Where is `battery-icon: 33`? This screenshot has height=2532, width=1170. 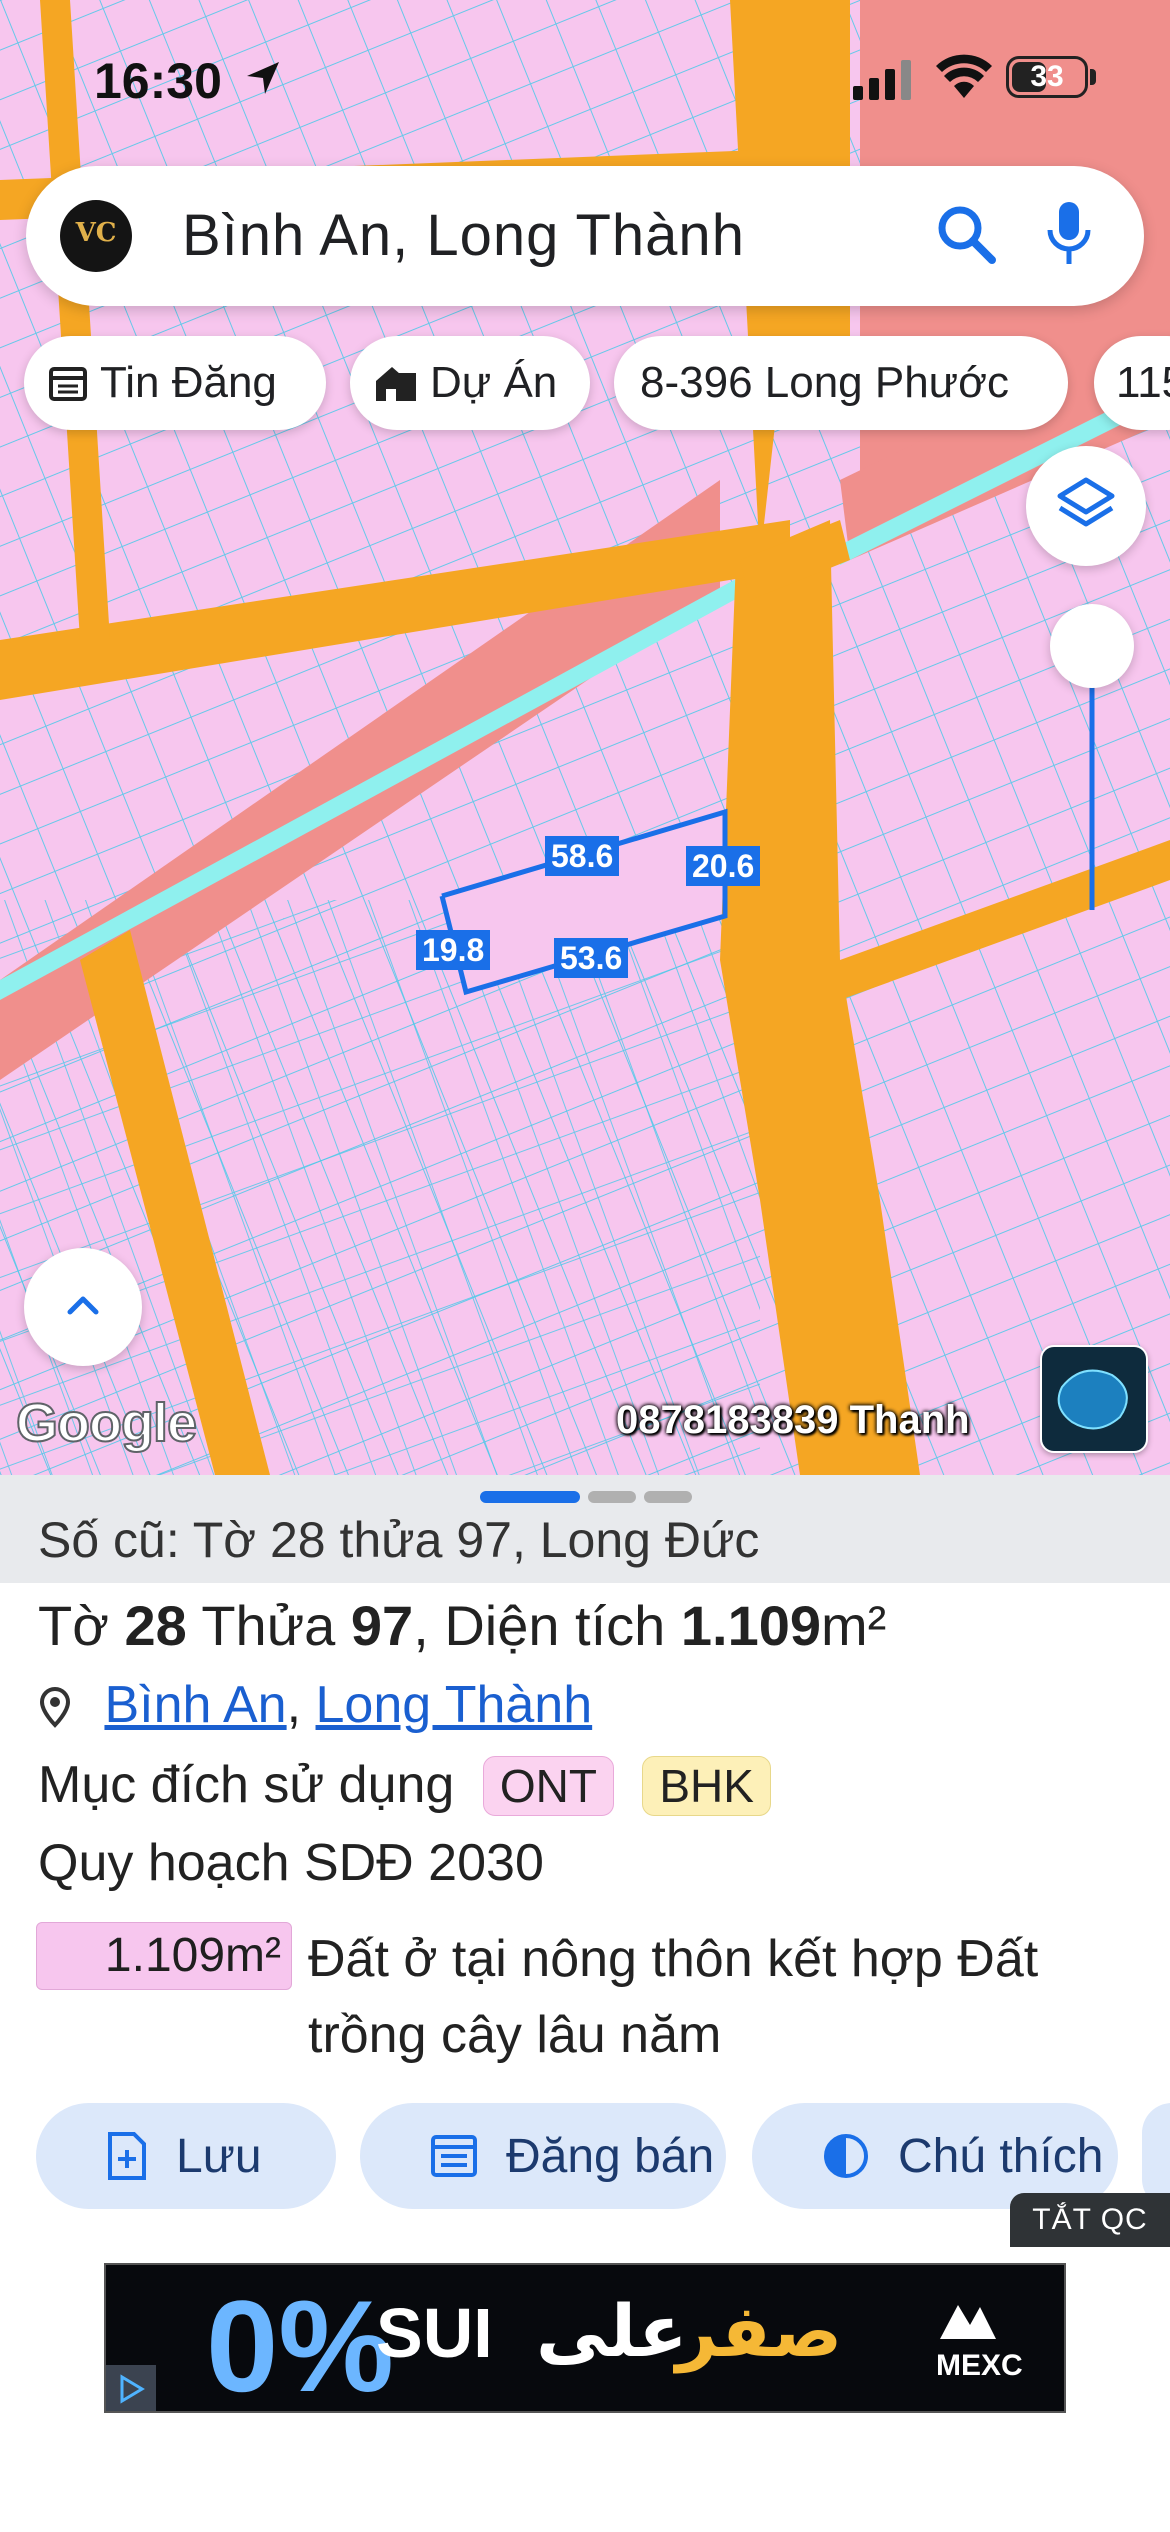
battery-icon: 33 is located at coordinates (1047, 77).